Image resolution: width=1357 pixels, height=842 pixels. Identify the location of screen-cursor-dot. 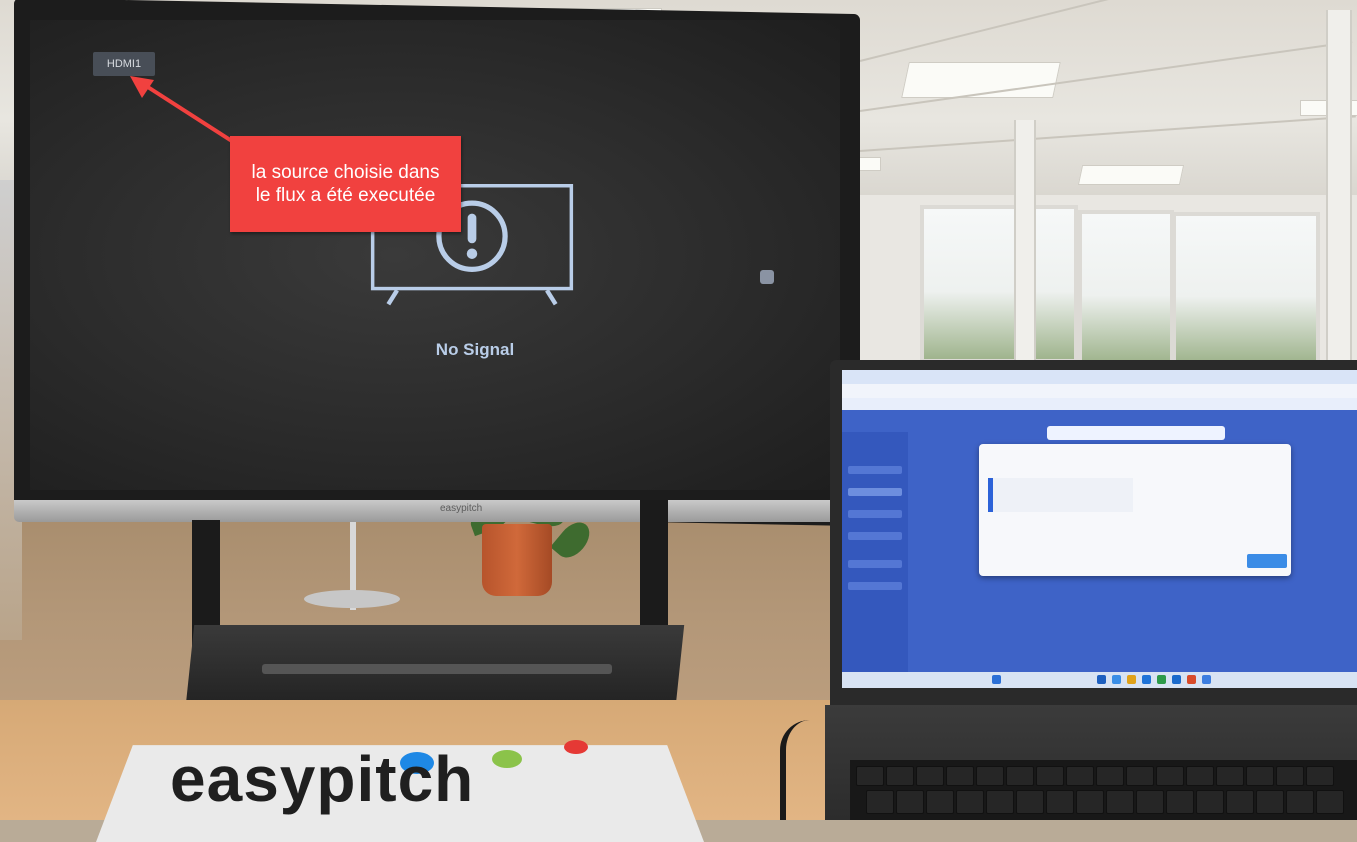
(767, 277).